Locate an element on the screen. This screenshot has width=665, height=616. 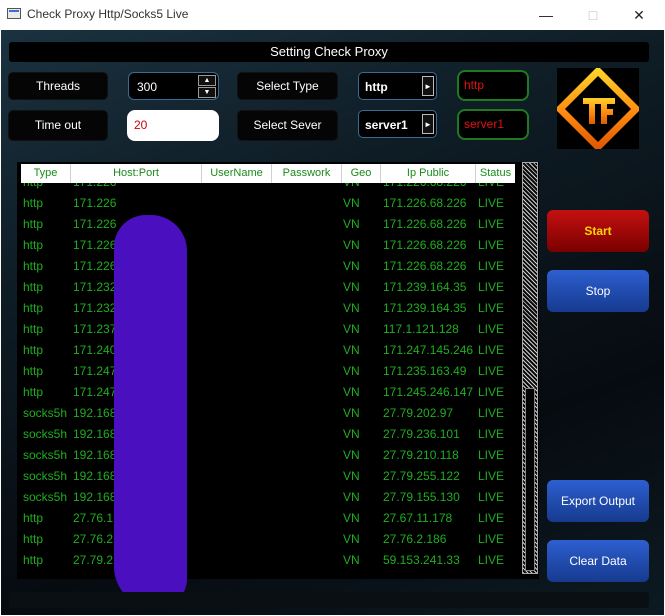
table-row: http 171.247 VN 171.245.246.147 LIVE is located at coordinates (267, 392).